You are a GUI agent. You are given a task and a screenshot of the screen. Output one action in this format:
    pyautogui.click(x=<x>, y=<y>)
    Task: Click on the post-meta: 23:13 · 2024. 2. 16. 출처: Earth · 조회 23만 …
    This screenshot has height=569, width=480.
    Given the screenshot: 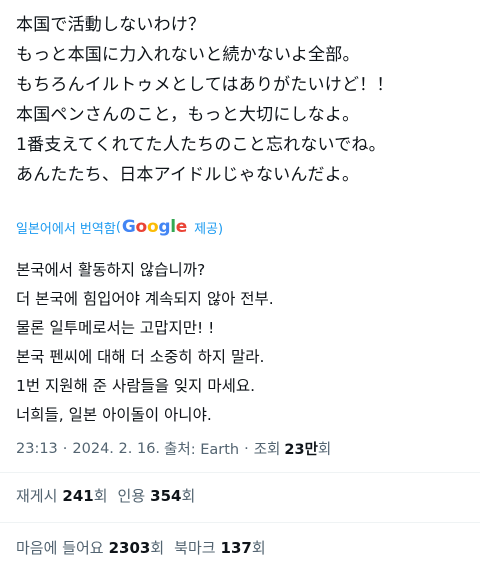 What is the action you would take?
    pyautogui.click(x=173, y=448)
    